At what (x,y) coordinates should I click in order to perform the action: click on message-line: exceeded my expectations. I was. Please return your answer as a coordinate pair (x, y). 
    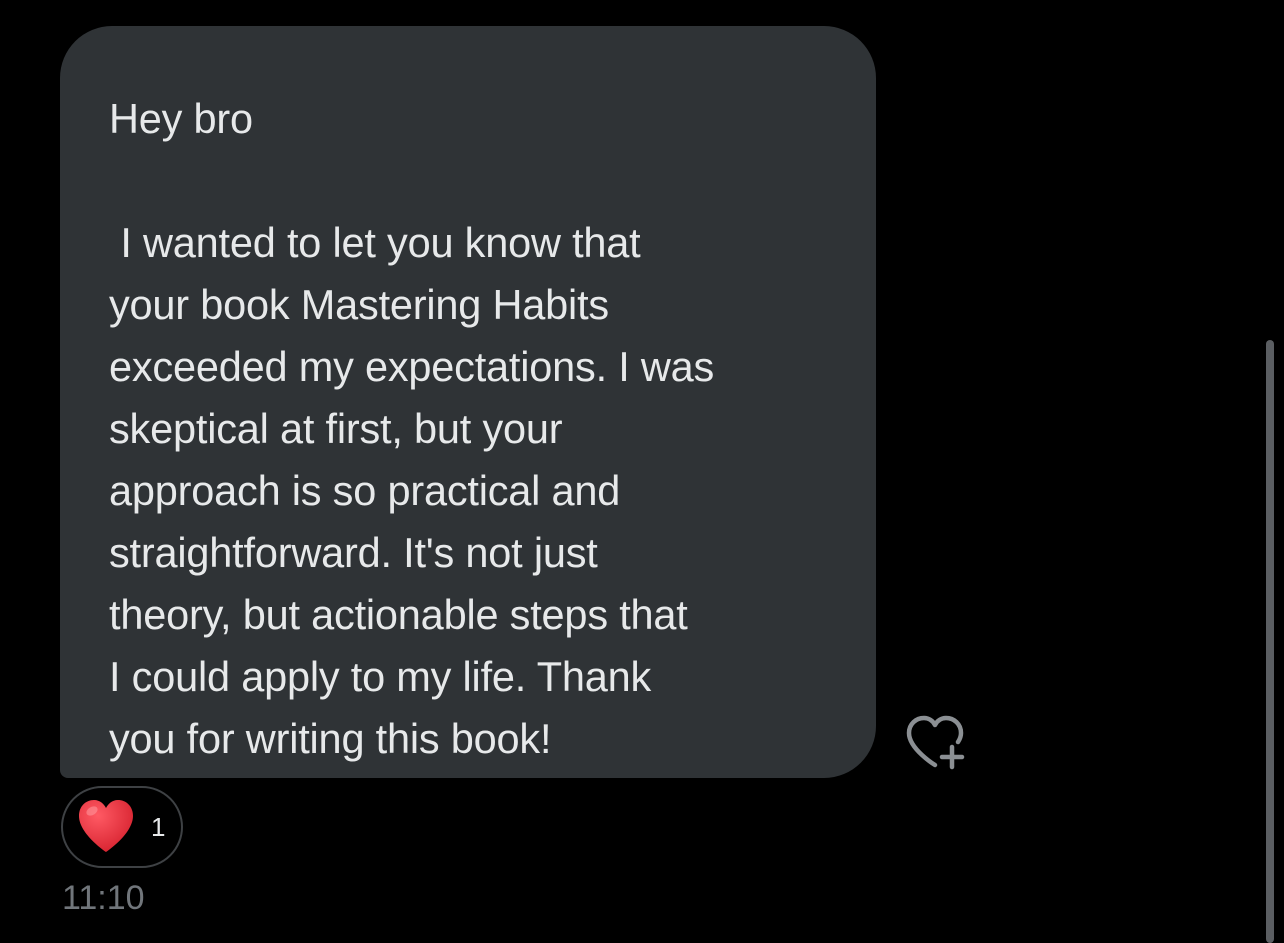
    Looking at the image, I should click on (412, 366).